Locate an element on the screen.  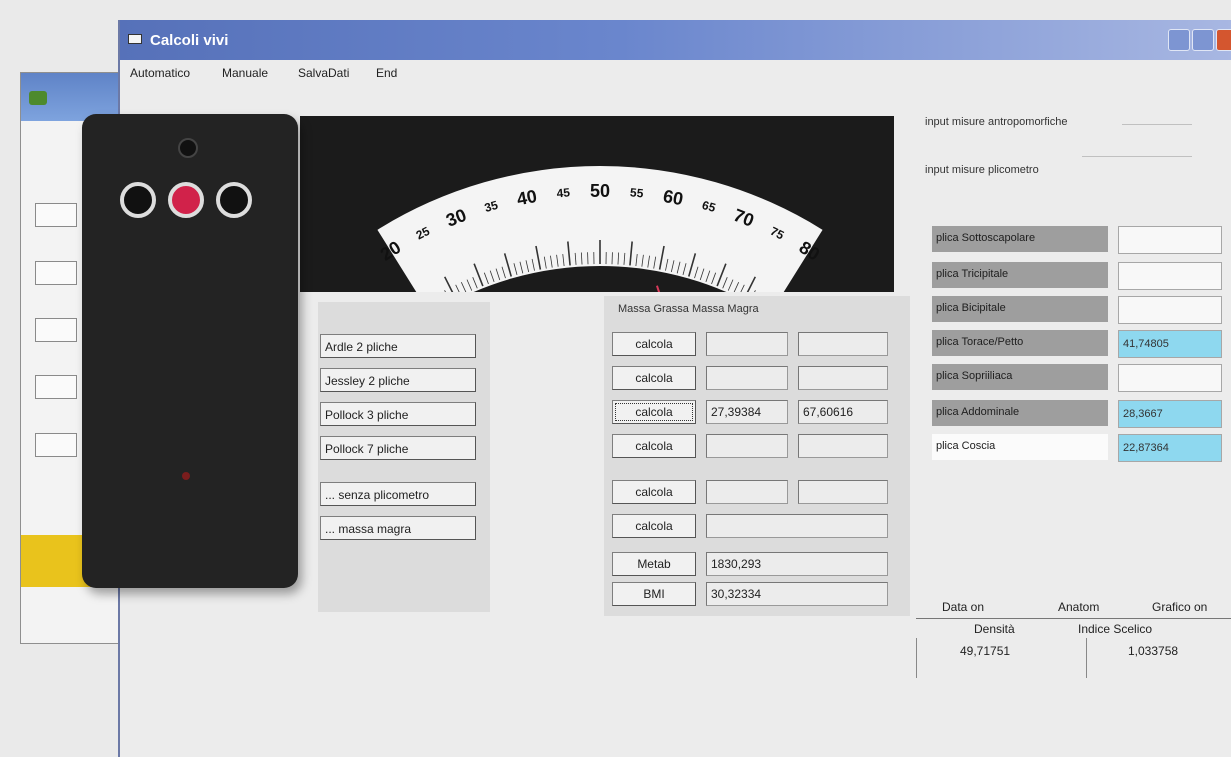
device-left-button is located at coordinates (138, 200).